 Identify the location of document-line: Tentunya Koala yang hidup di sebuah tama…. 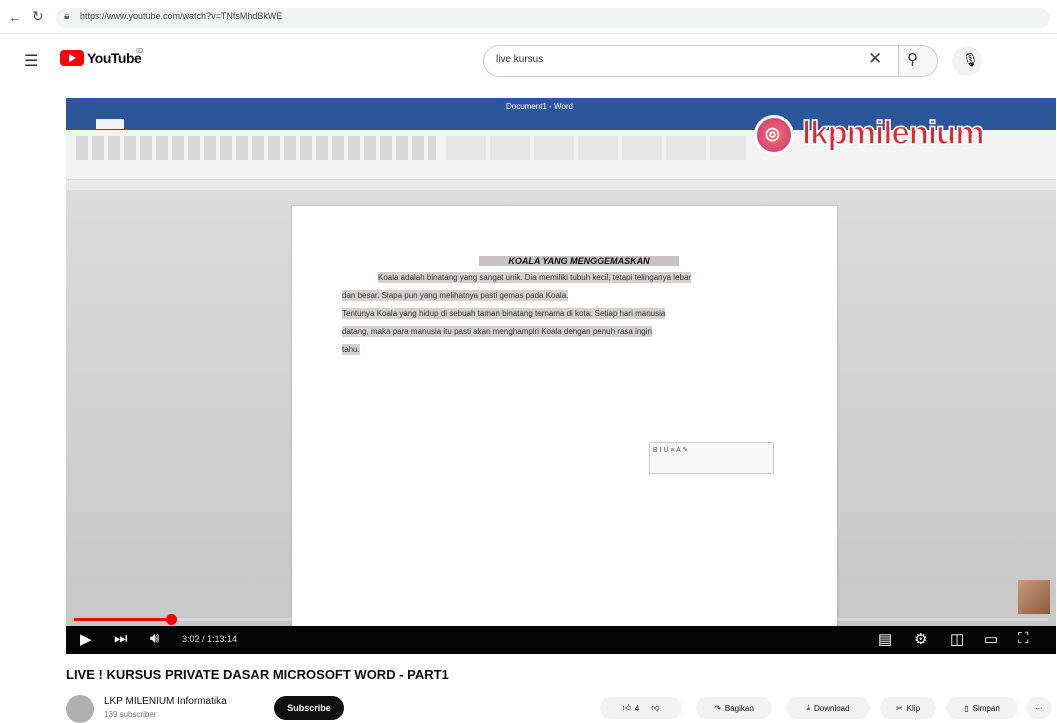
(504, 313).